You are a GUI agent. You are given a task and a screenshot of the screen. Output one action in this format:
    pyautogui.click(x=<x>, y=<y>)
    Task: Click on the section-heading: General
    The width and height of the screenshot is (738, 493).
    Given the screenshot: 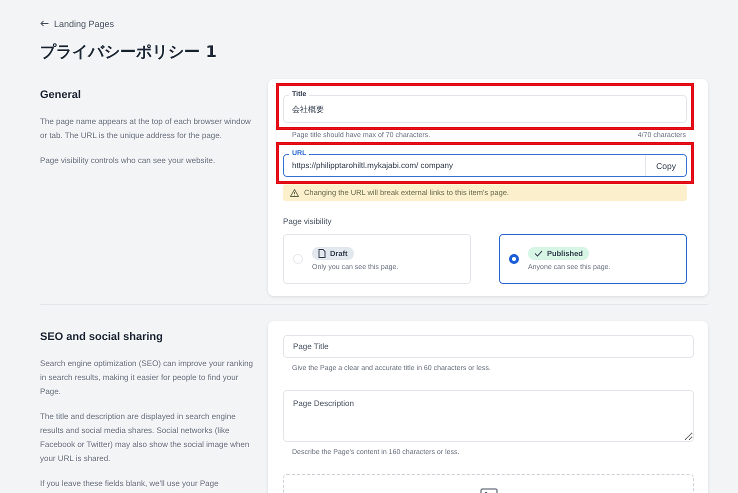 What is the action you would take?
    pyautogui.click(x=61, y=95)
    